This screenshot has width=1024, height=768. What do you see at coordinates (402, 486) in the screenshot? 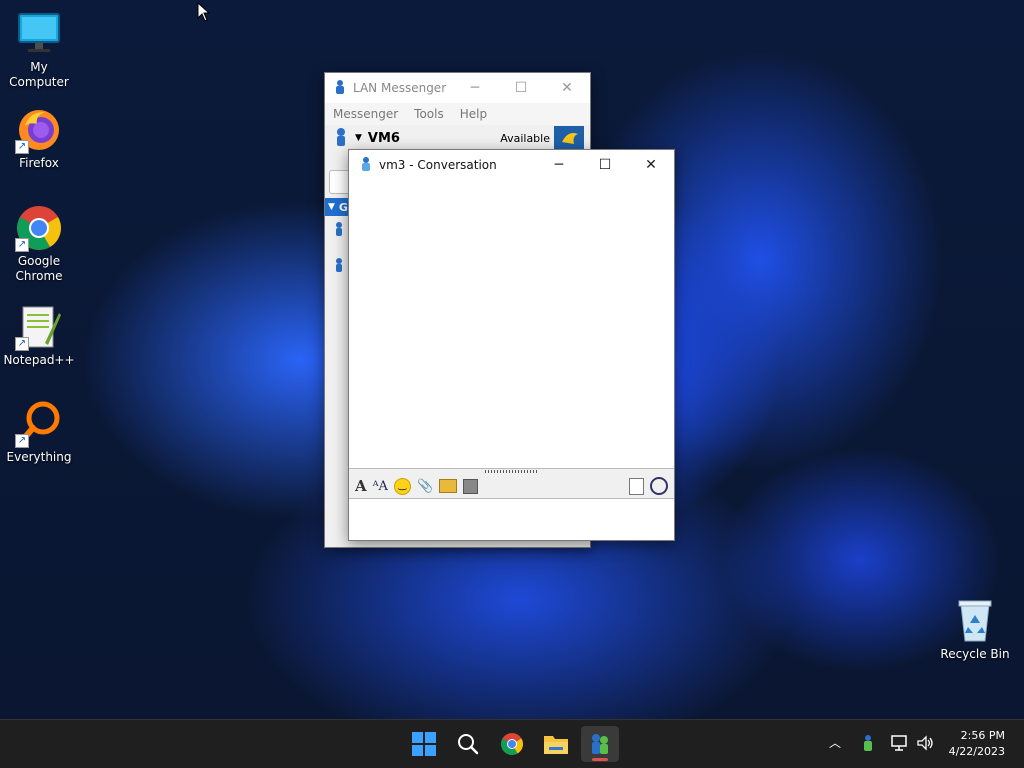
I see `smiley-icon: ‿` at bounding box center [402, 486].